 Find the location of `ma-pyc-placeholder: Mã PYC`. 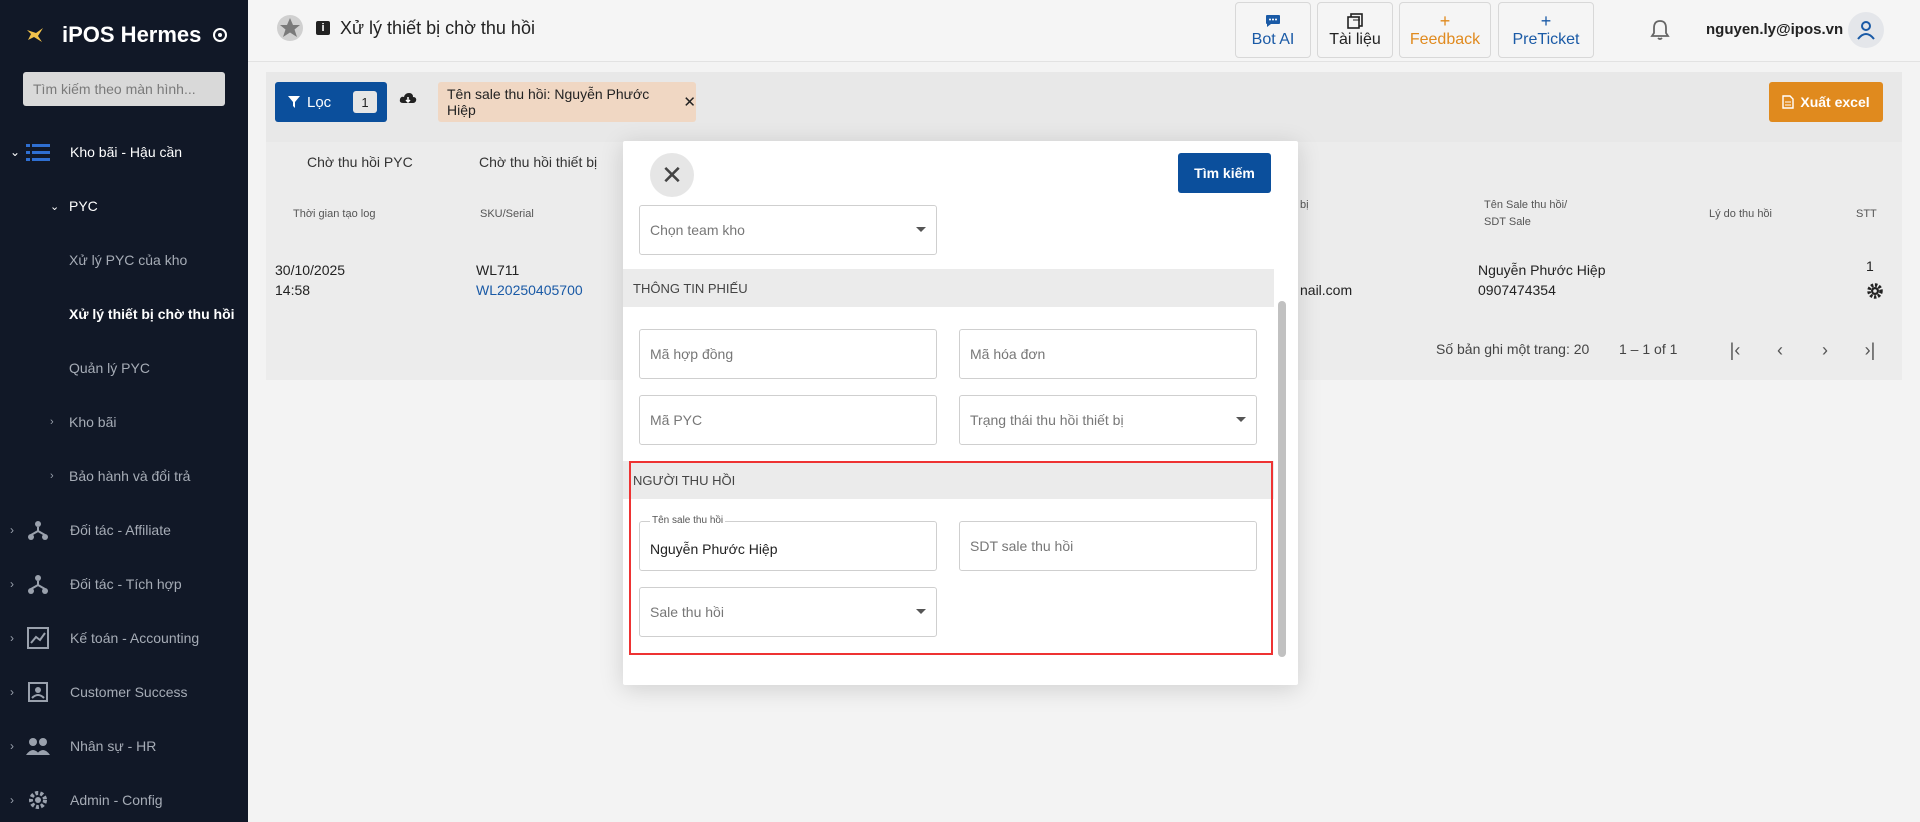

ma-pyc-placeholder: Mã PYC is located at coordinates (676, 420).